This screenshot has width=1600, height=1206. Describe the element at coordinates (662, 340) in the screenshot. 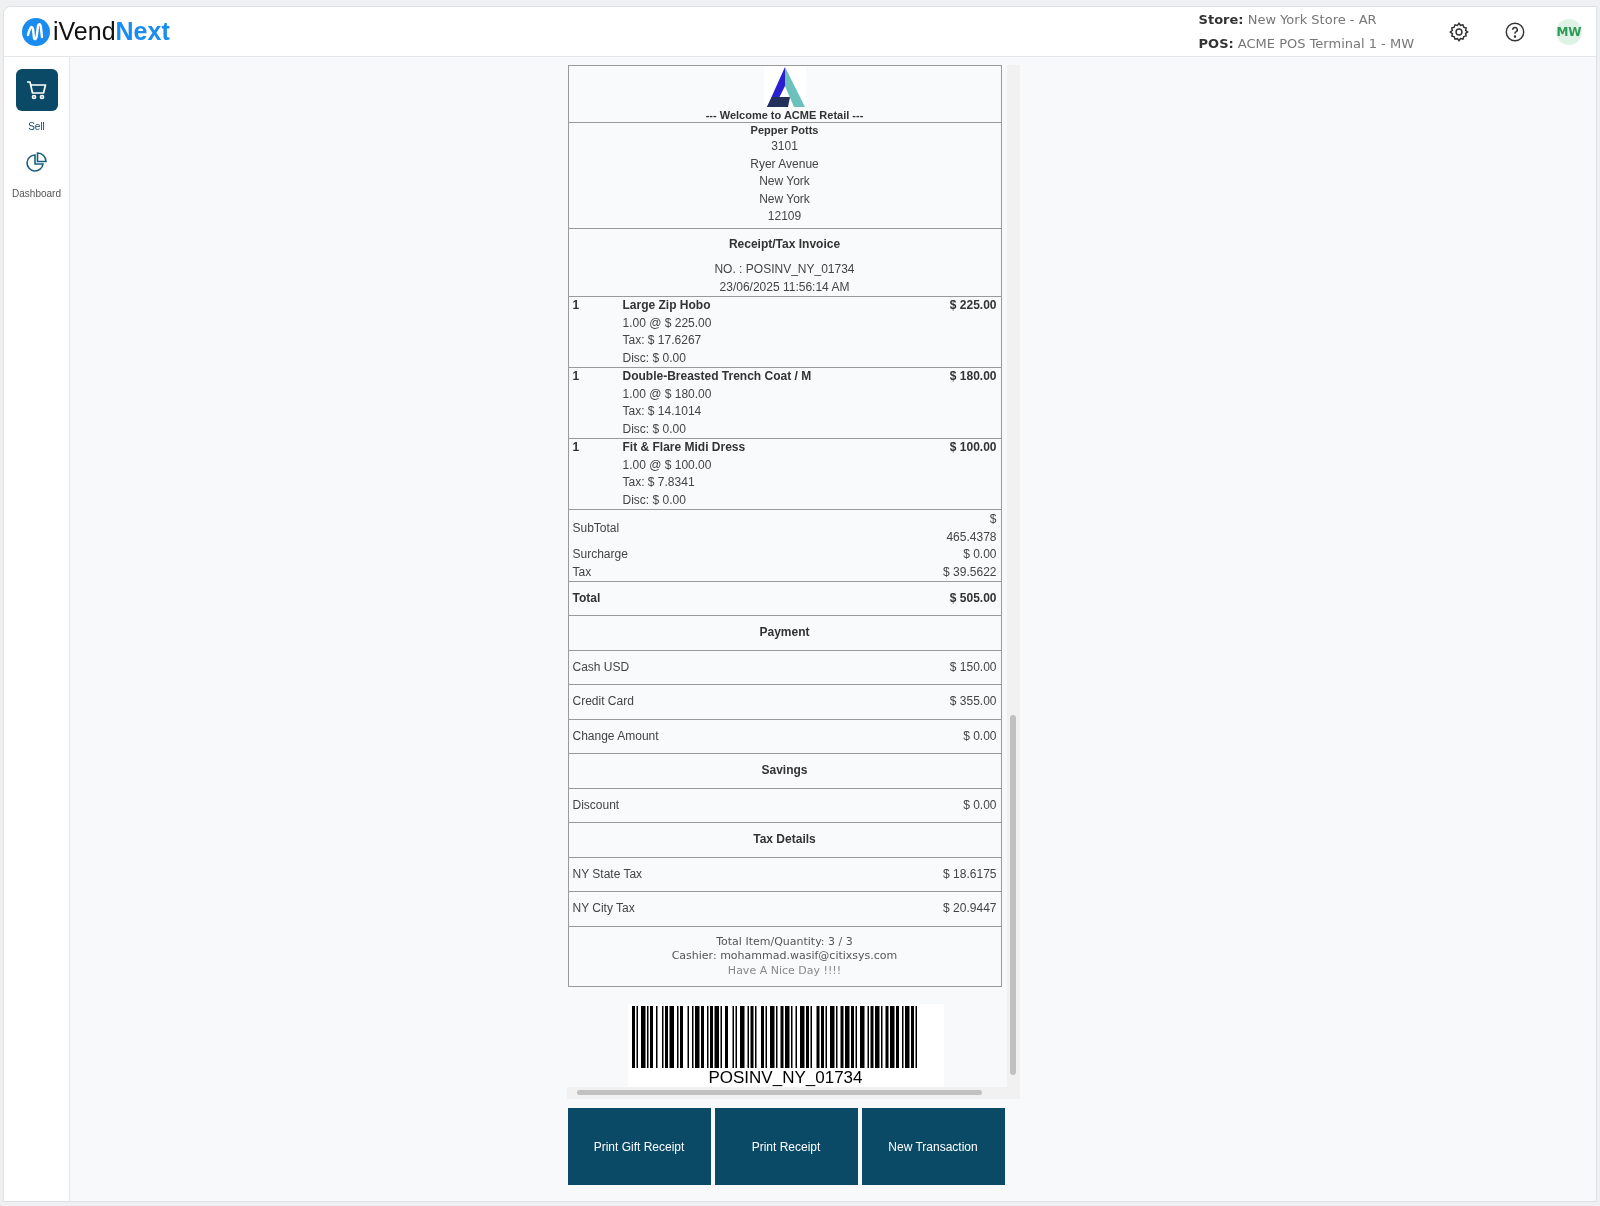

I see `item-detail: Tax: $ 17.6267` at that location.